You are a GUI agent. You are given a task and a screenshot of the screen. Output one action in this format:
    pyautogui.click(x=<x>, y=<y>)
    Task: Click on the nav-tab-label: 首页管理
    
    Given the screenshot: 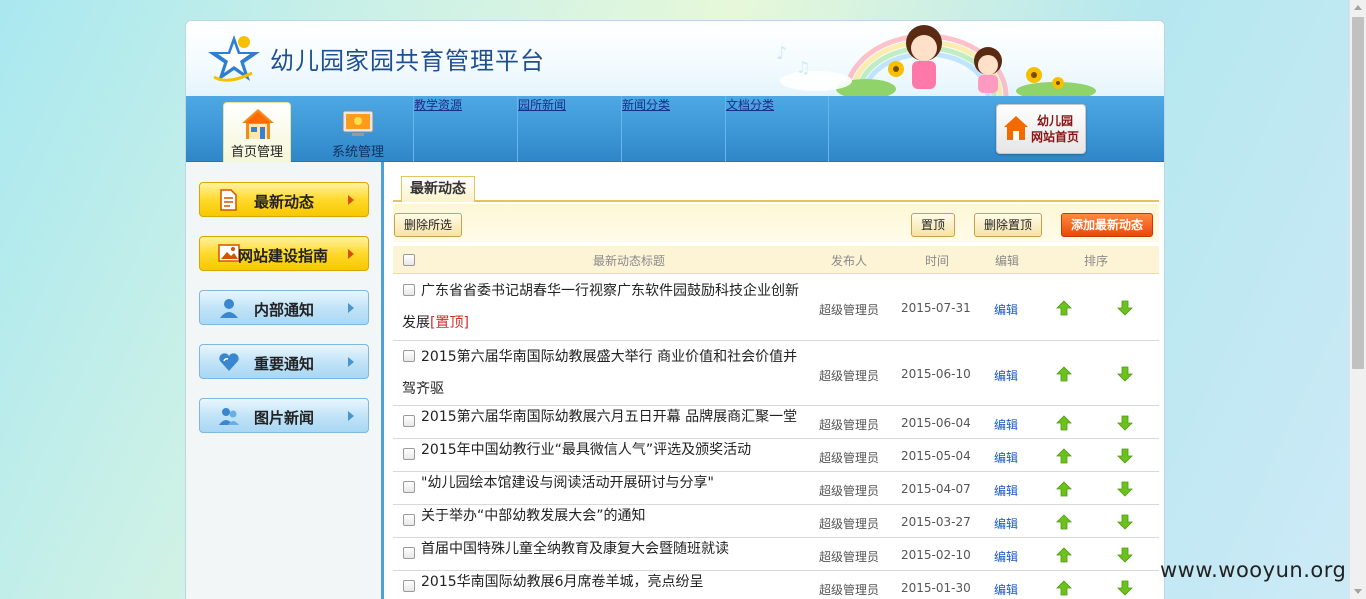 What is the action you would take?
    pyautogui.click(x=256, y=152)
    